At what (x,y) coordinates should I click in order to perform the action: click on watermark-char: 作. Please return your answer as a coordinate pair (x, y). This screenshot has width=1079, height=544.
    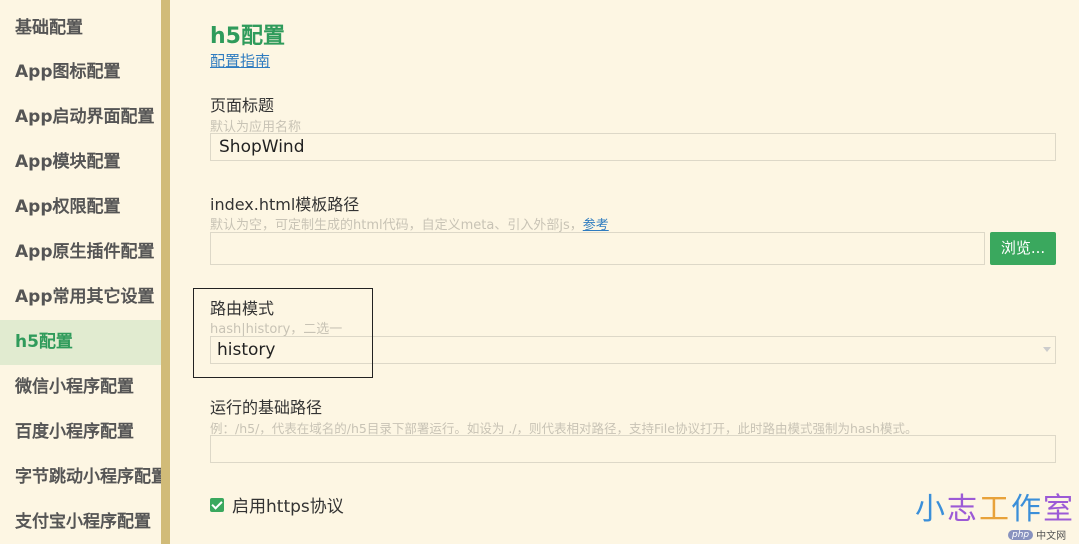
    Looking at the image, I should click on (1026, 509).